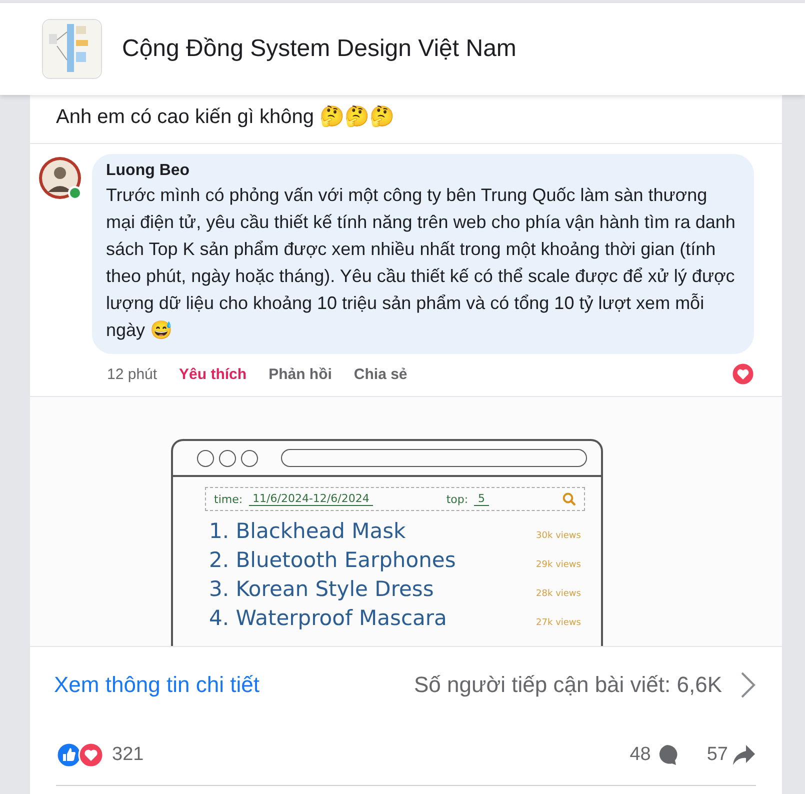  What do you see at coordinates (228, 499) in the screenshot?
I see `time-label: time:` at bounding box center [228, 499].